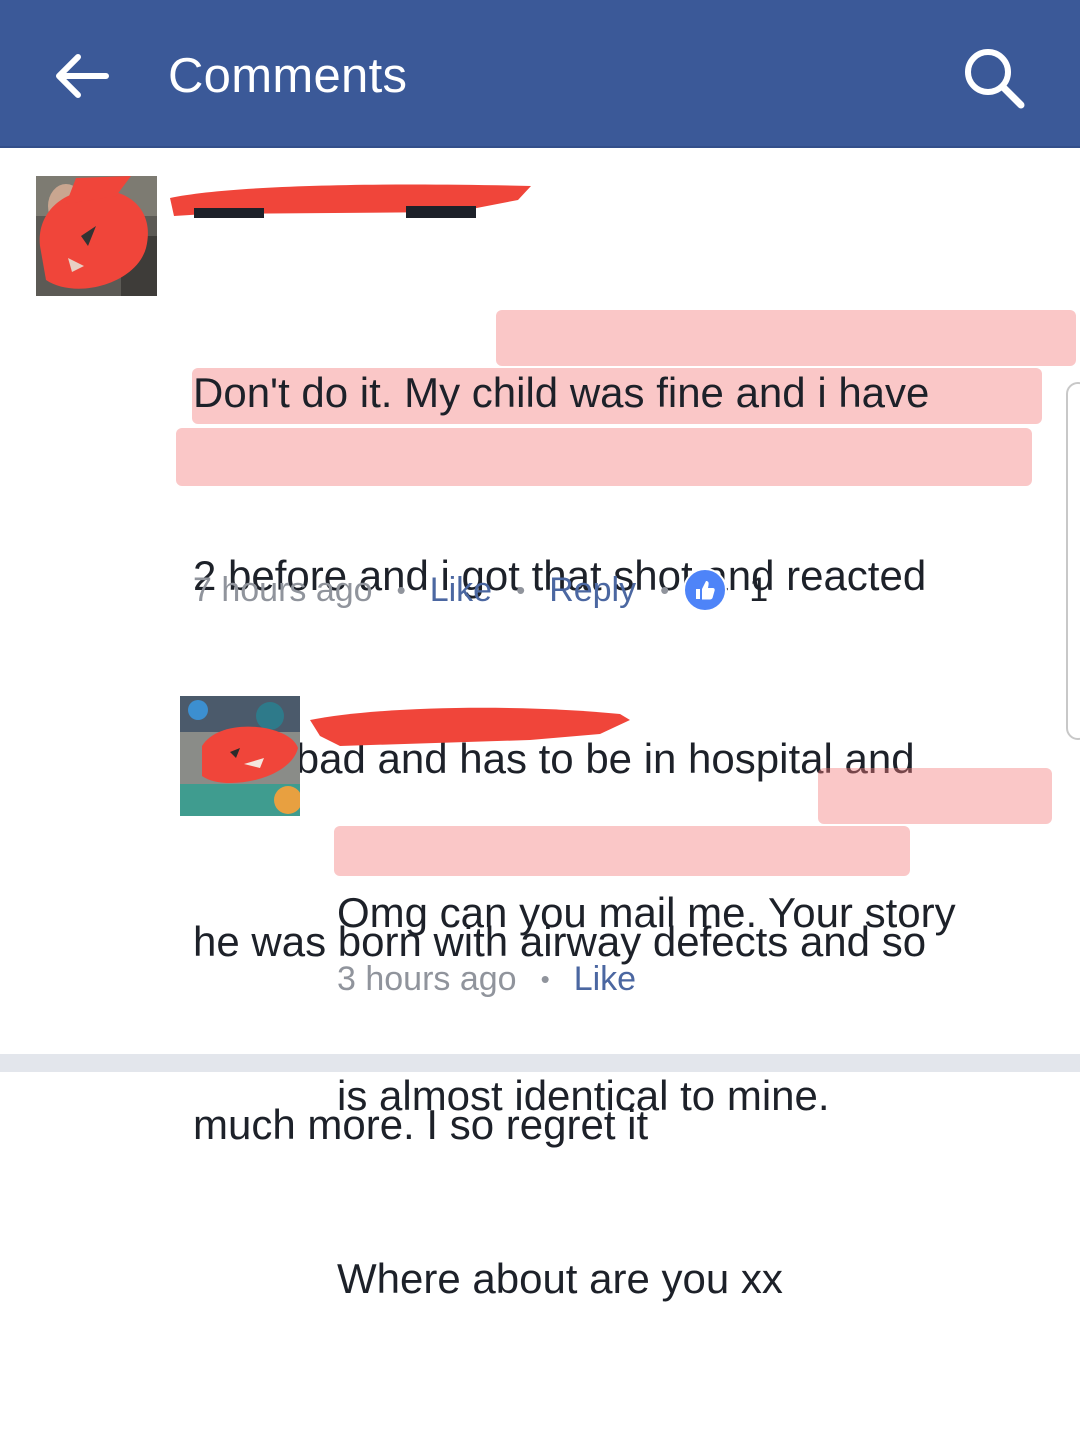 The image size is (1080, 1431). What do you see at coordinates (427, 979) in the screenshot?
I see `timestamp: 3 hours ago` at bounding box center [427, 979].